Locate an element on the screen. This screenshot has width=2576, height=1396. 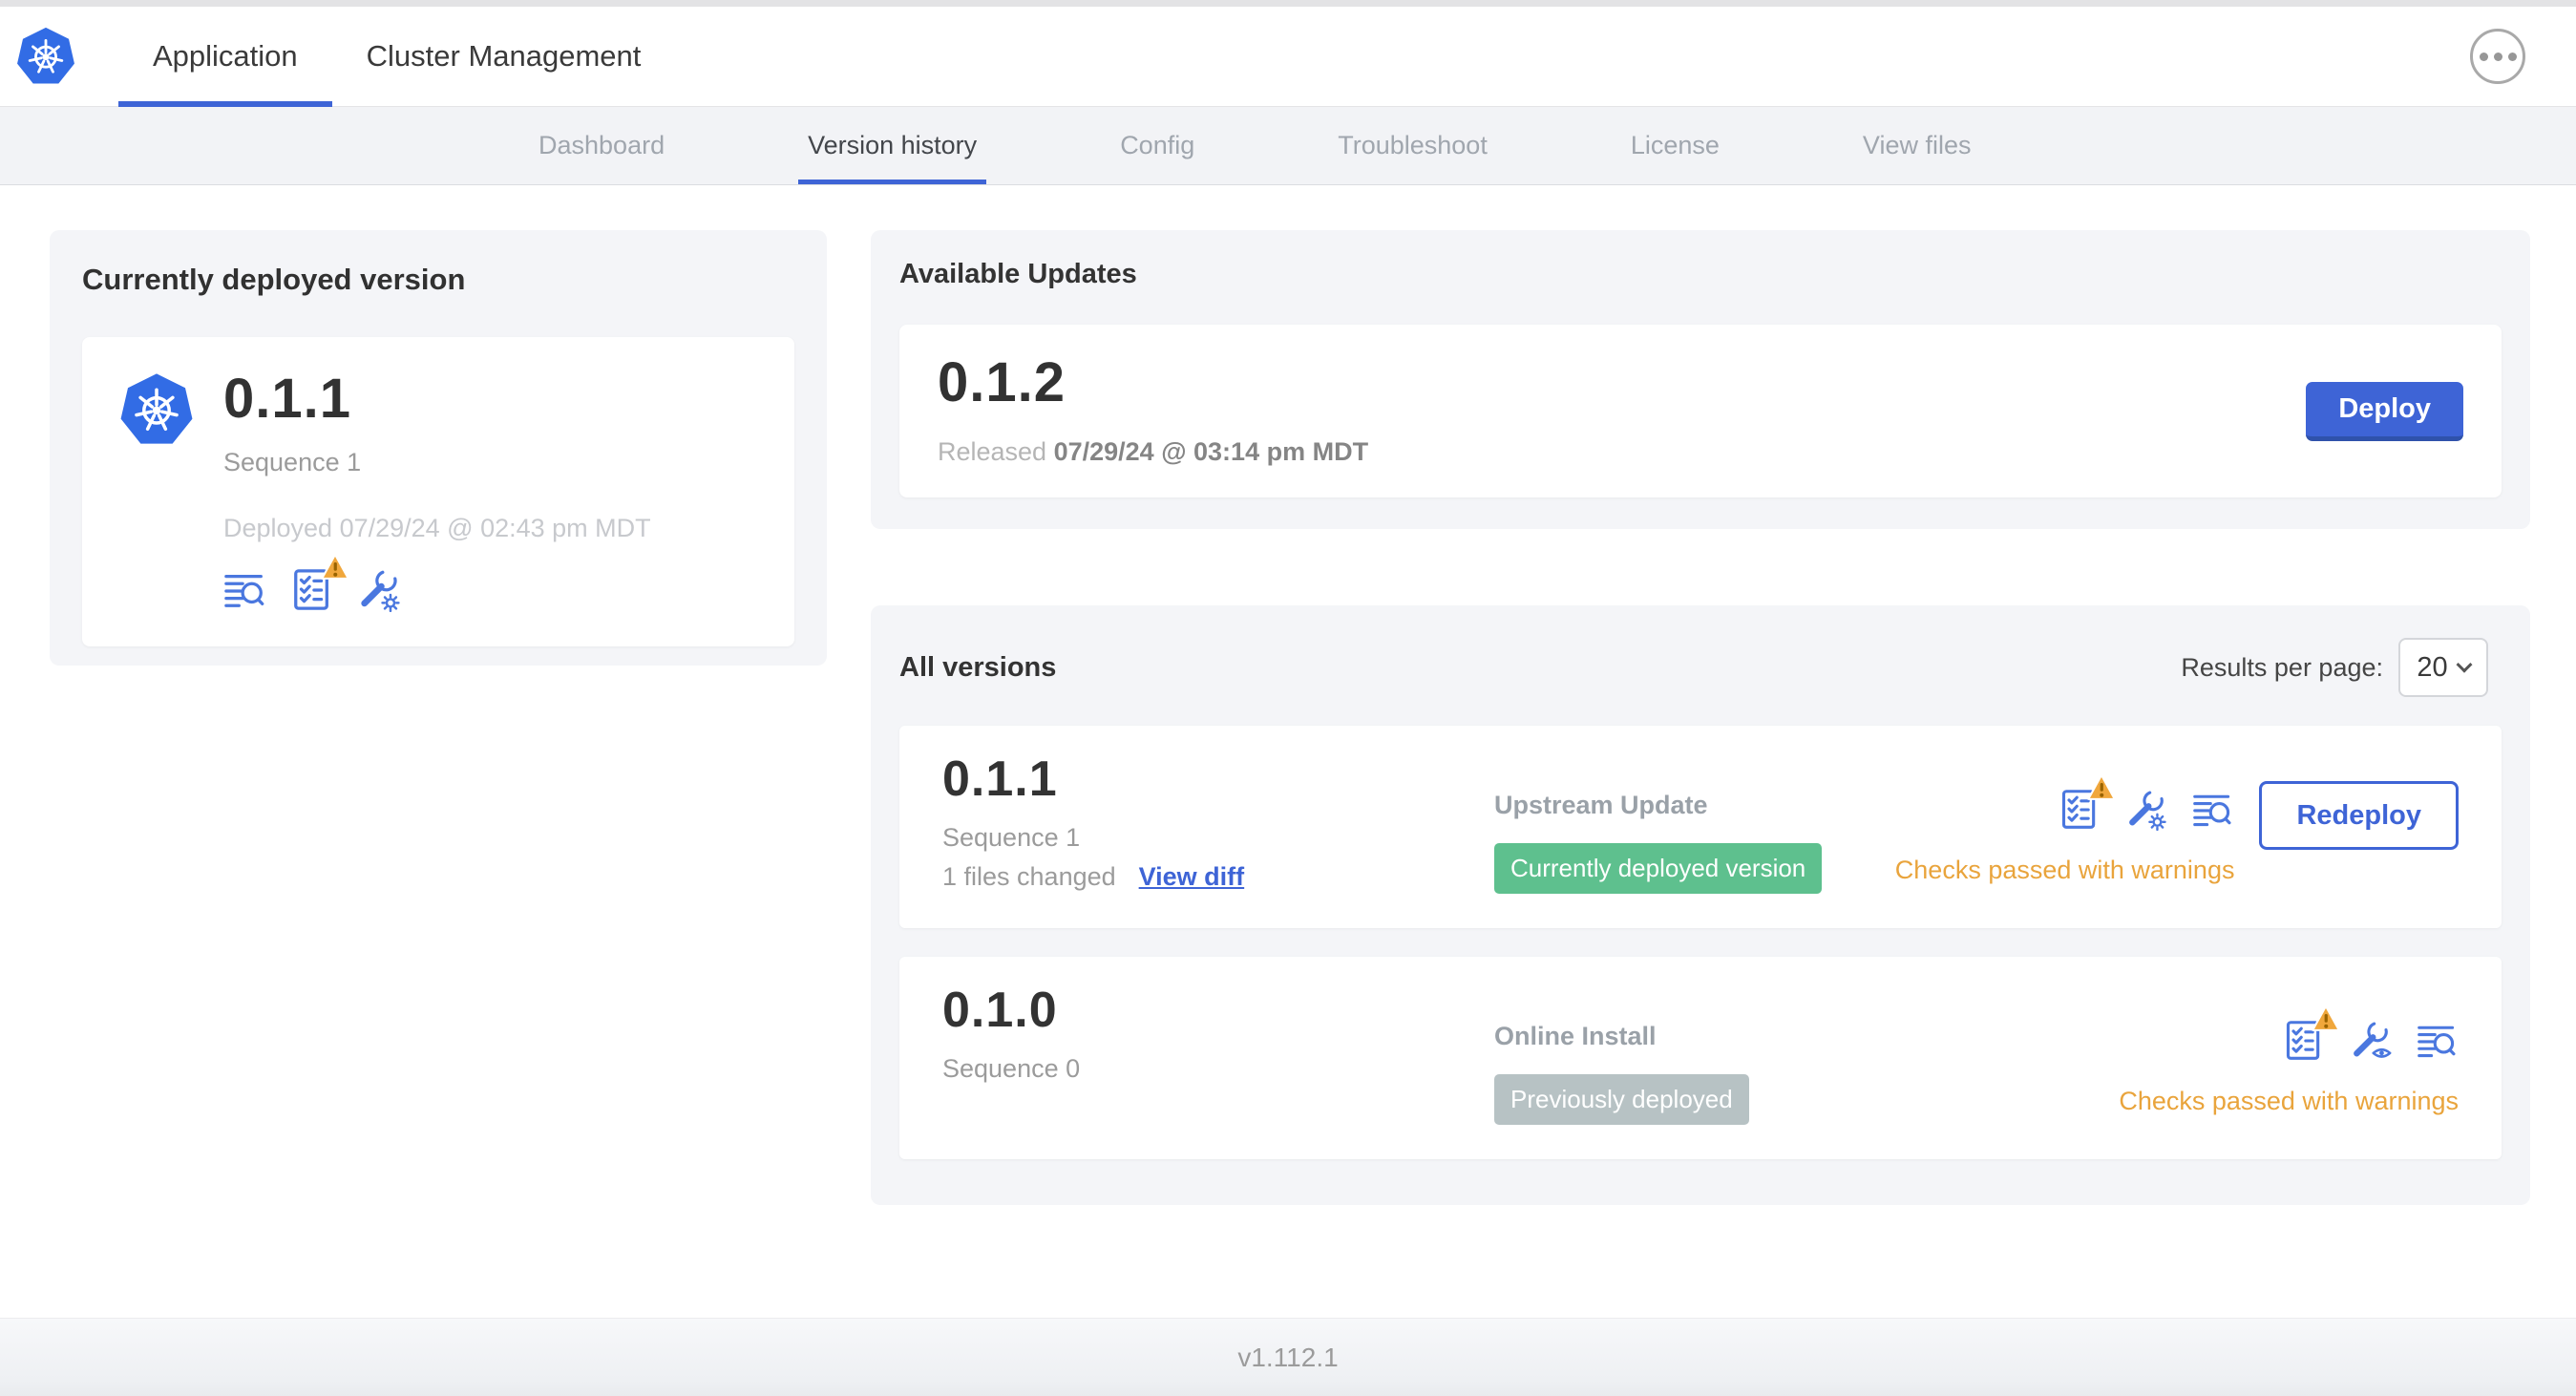
deployed-version-actions is located at coordinates (437, 582).